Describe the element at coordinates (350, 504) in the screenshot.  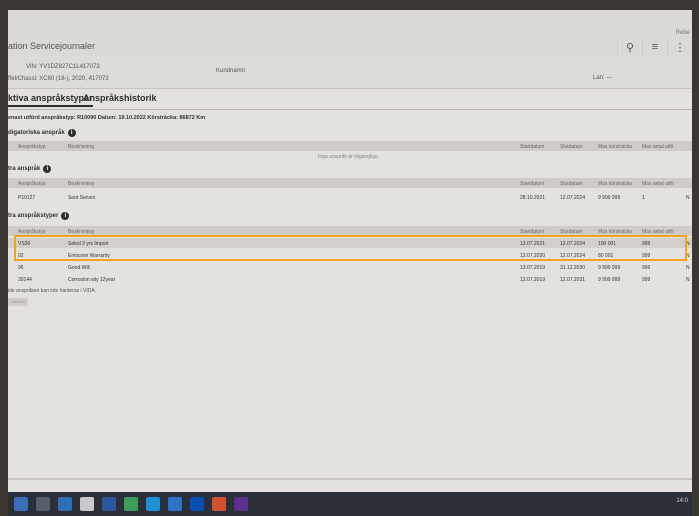
I see `taskbar: 14:0` at that location.